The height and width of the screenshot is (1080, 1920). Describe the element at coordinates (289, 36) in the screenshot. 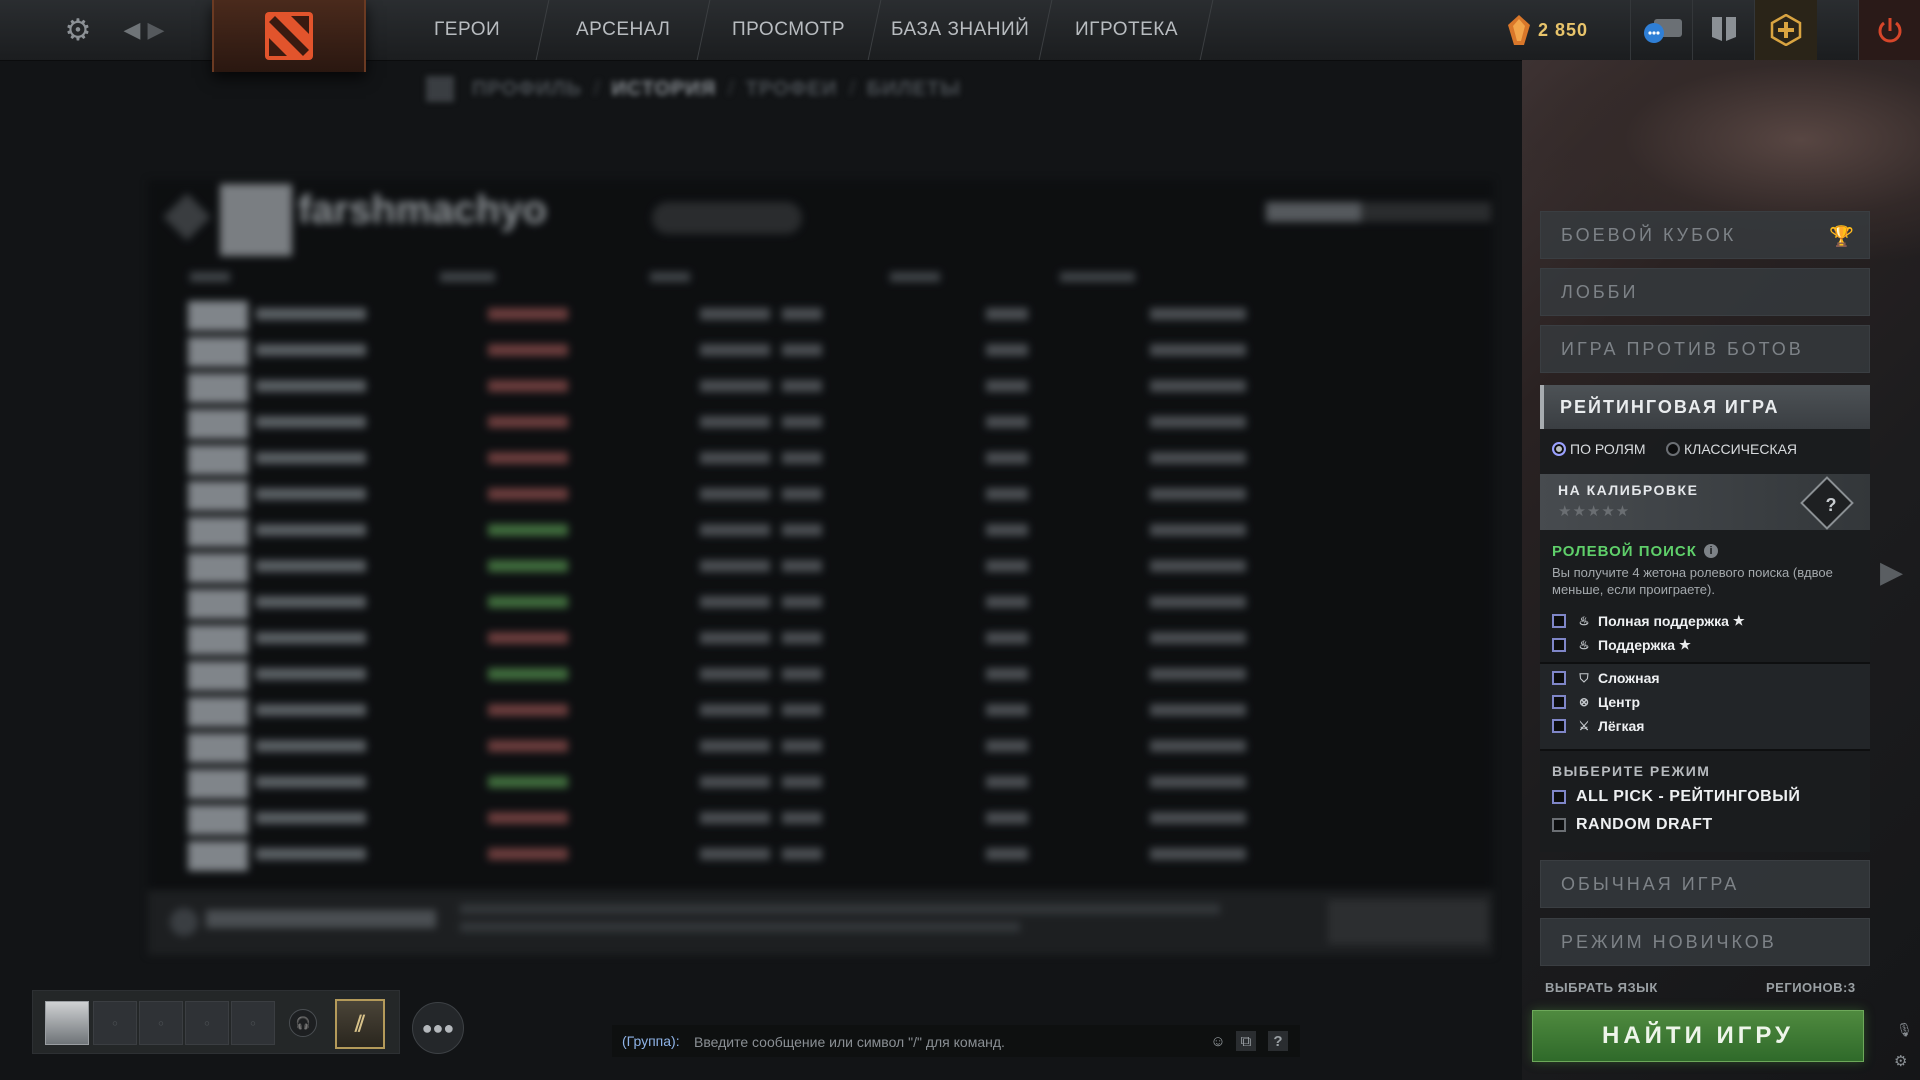

I see `dota-logo-home-button` at that location.